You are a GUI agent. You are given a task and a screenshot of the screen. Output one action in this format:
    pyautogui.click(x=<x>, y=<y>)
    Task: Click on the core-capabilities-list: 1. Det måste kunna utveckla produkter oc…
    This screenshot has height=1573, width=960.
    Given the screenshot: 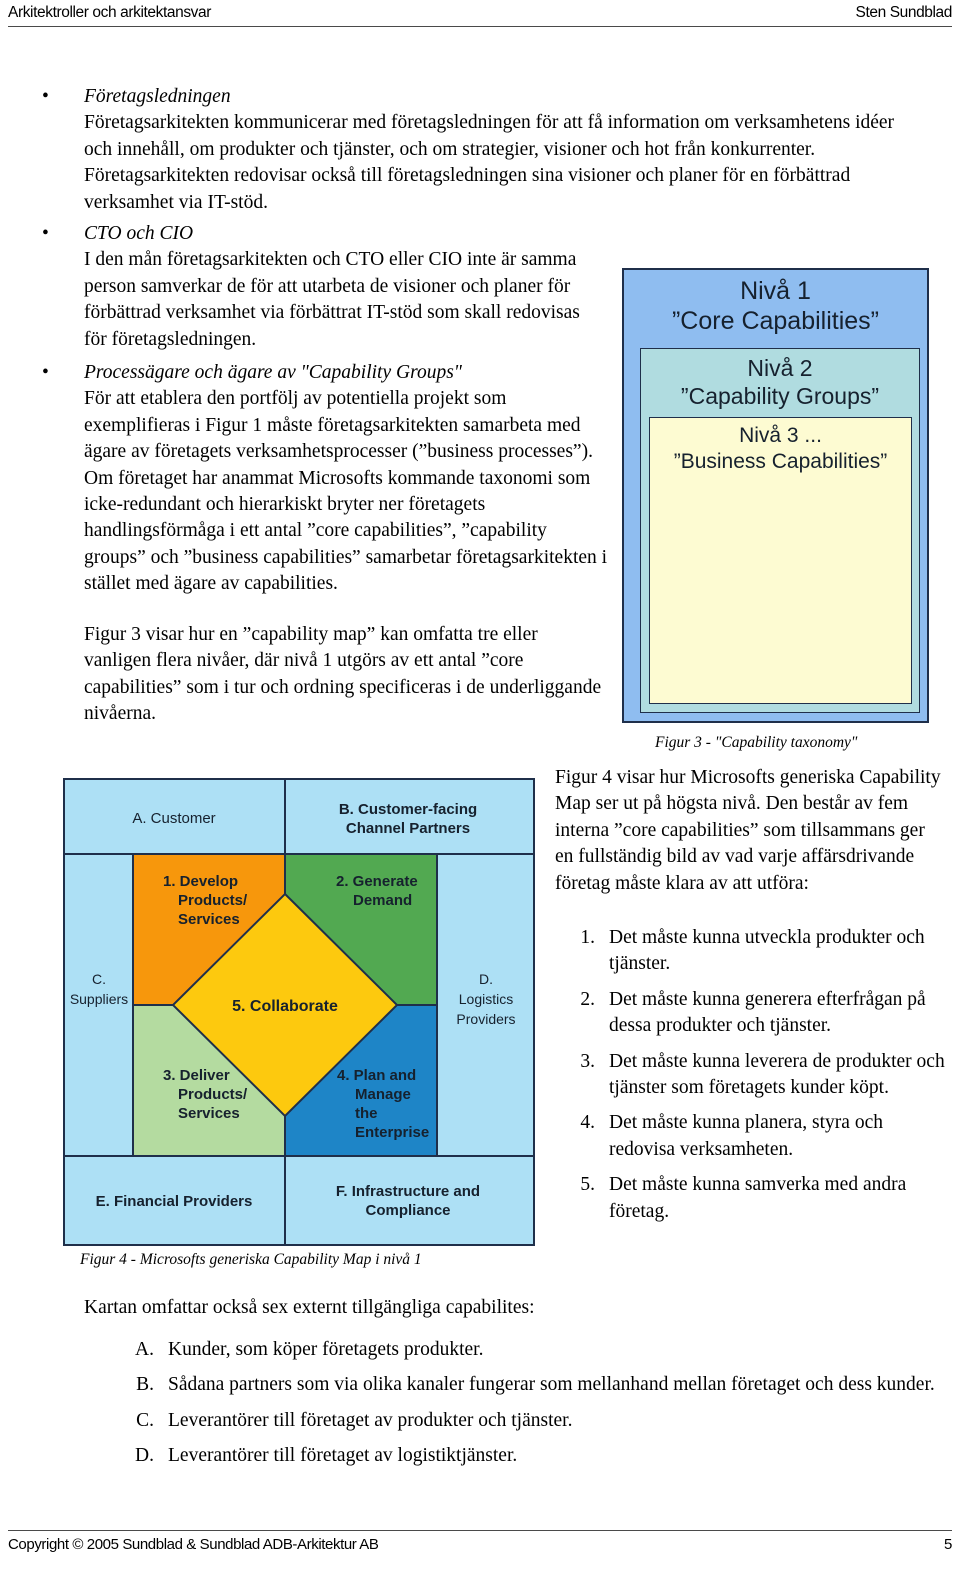 What is the action you would take?
    pyautogui.click(x=751, y=1079)
    